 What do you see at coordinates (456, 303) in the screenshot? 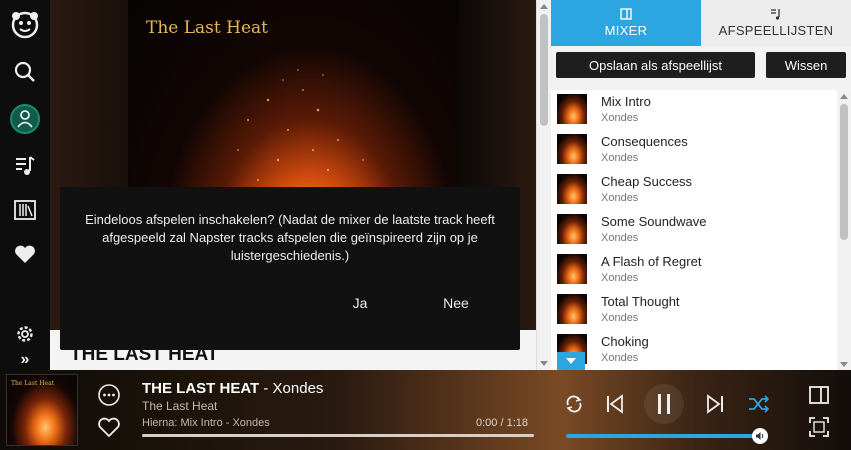
I see `no-button: Nee` at bounding box center [456, 303].